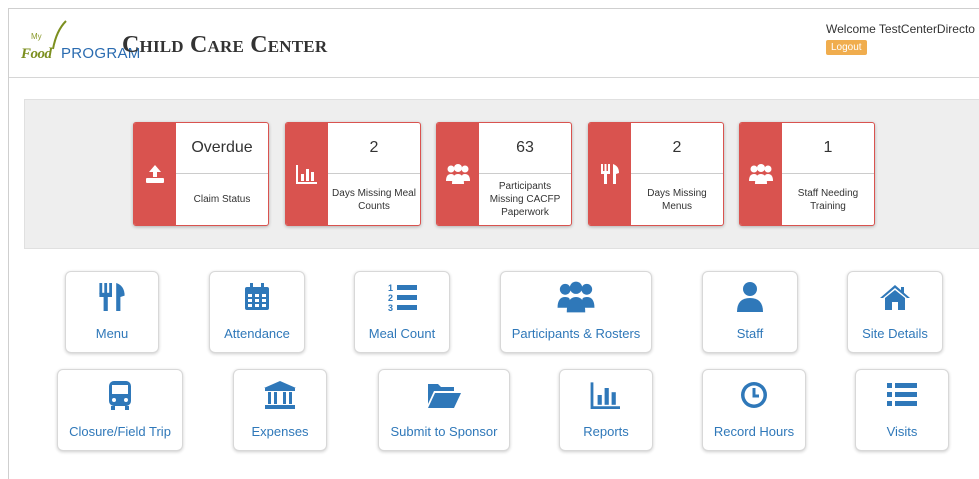 This screenshot has height=479, width=979. I want to click on claim-status-card: Overdue Claim Status, so click(201, 174).